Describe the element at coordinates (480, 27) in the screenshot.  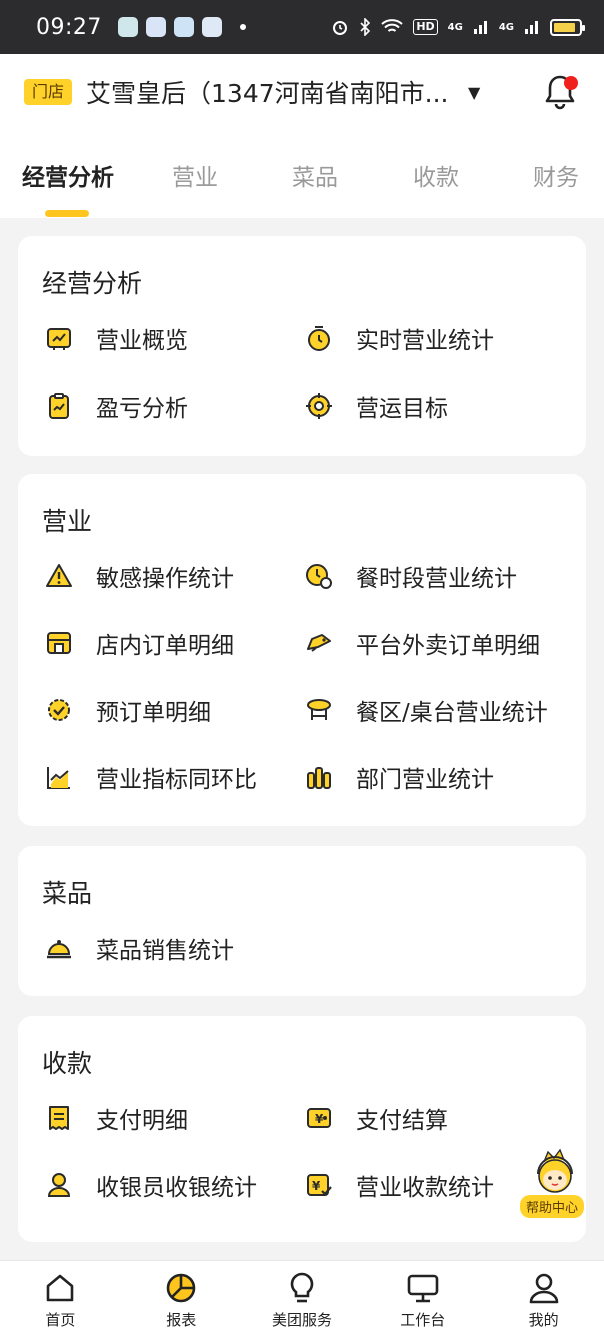
I see `signal-icon` at that location.